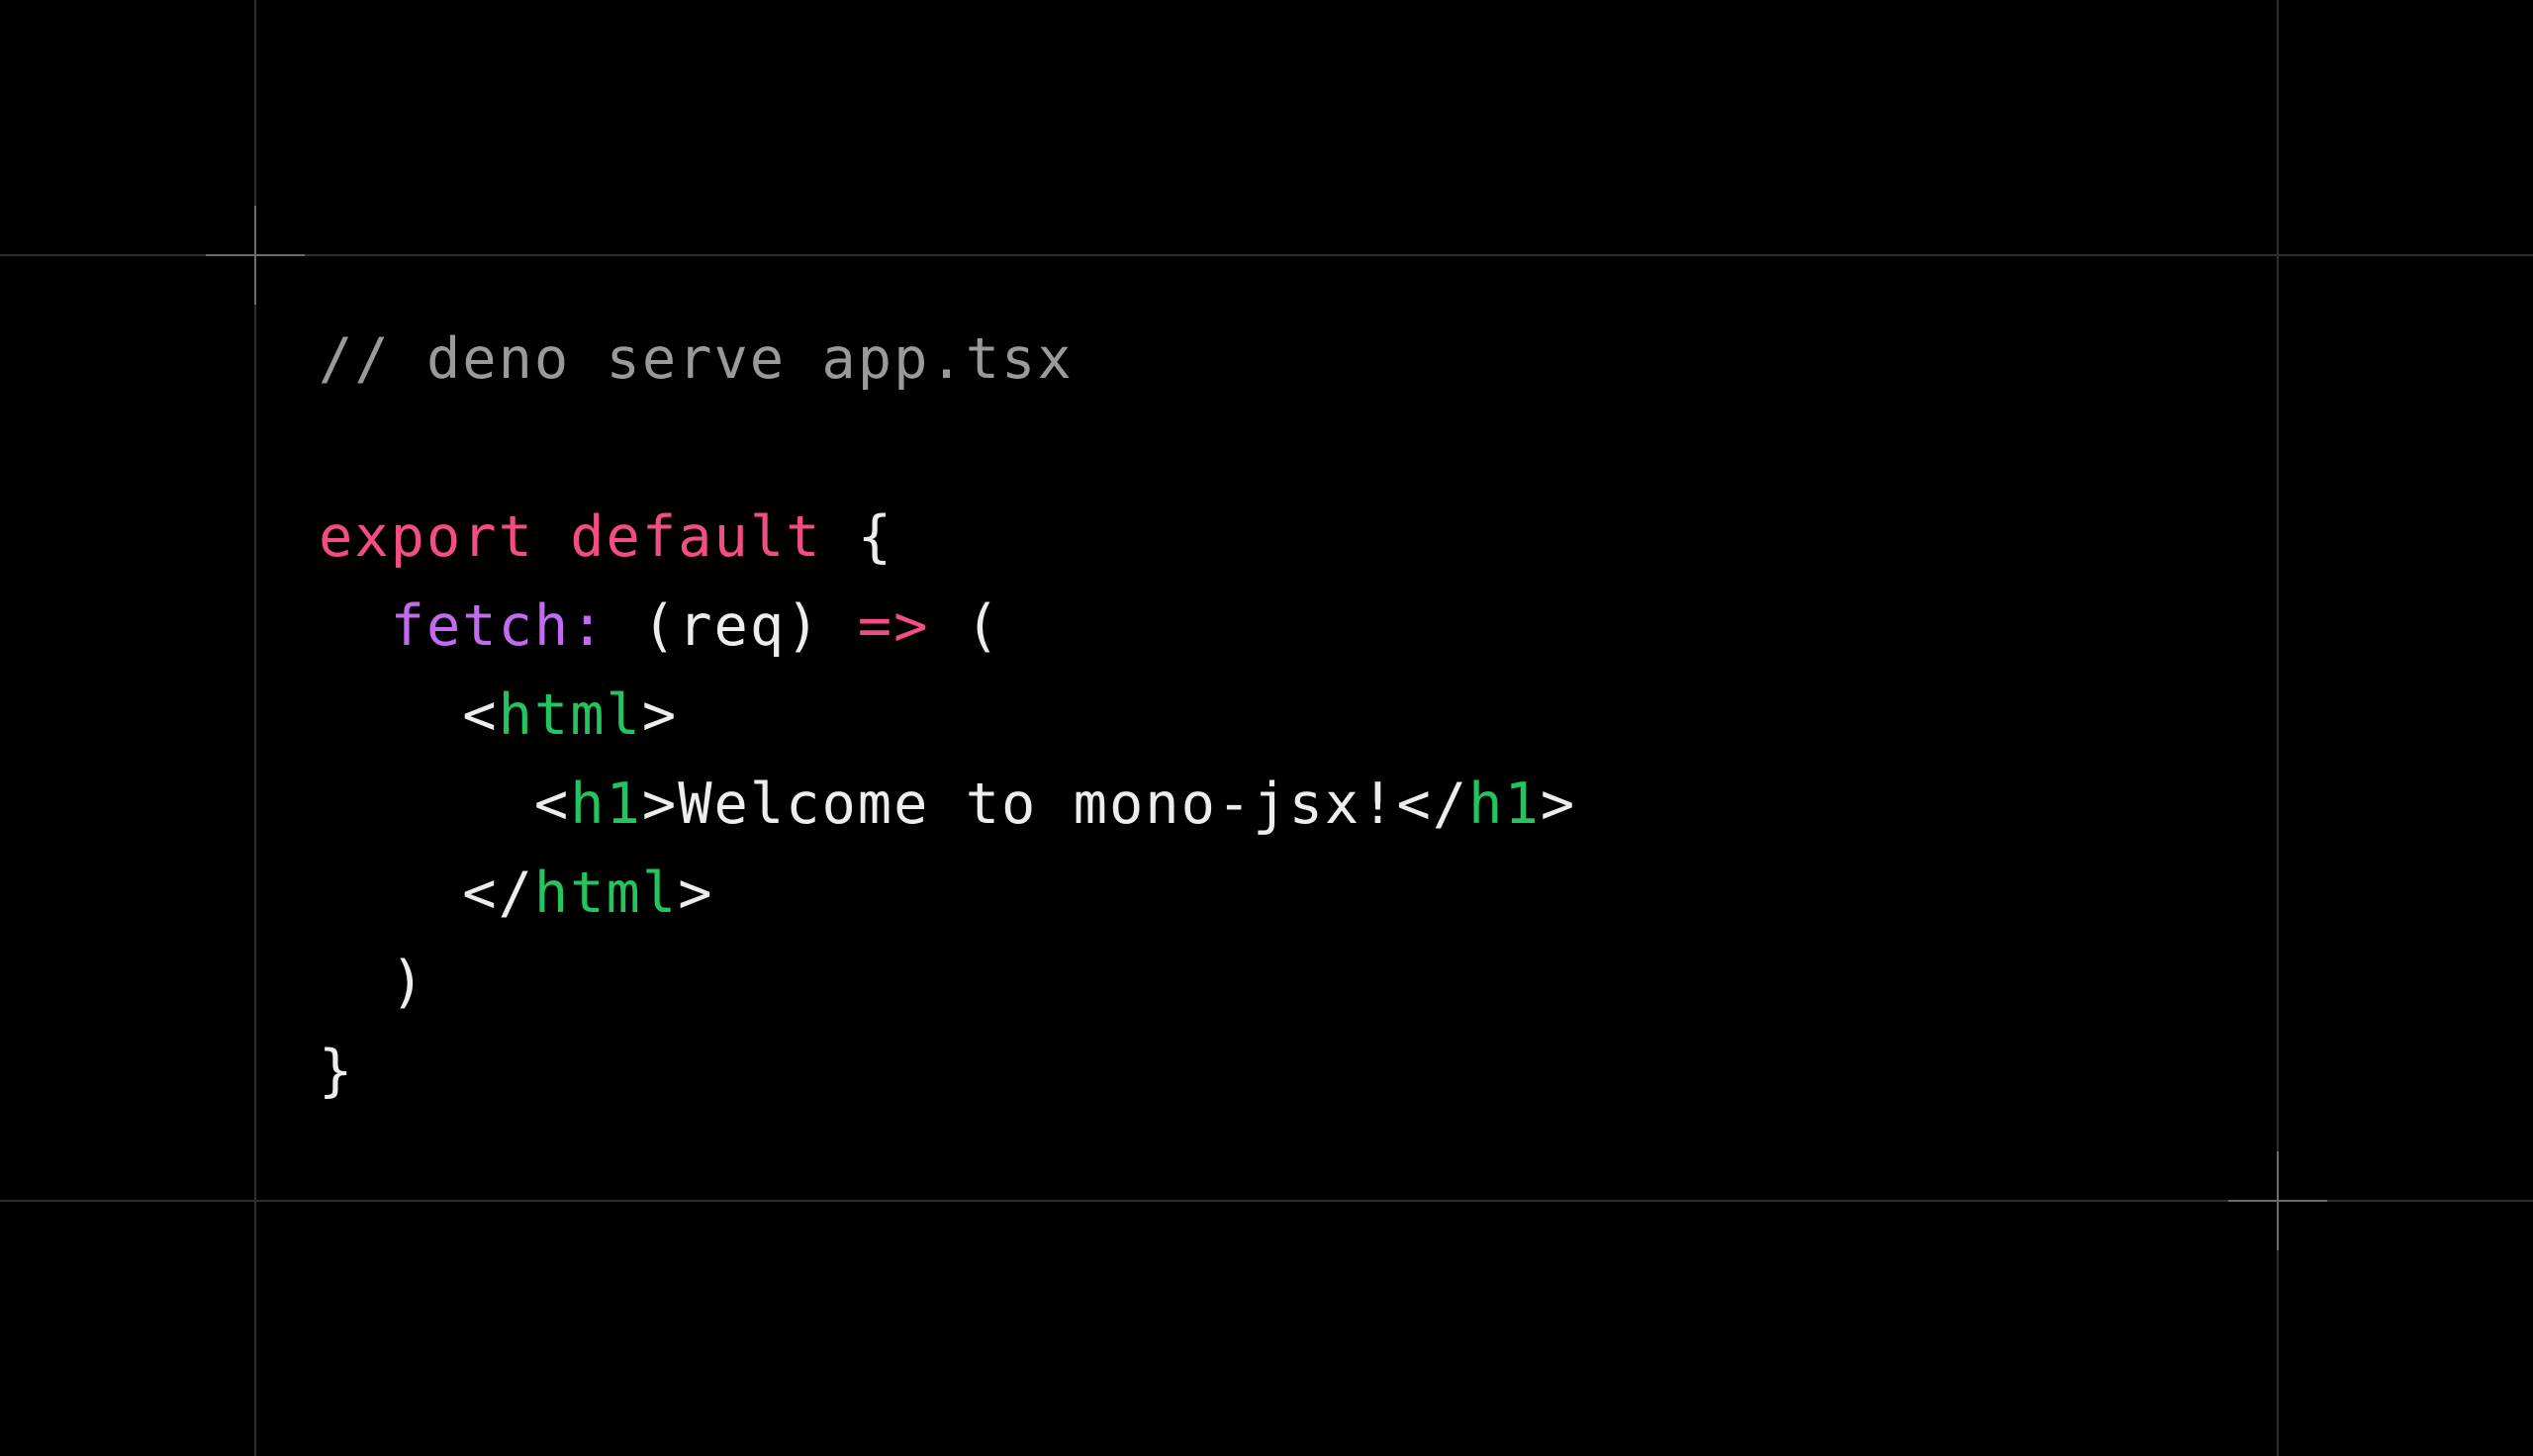  I want to click on default-keyword: default, so click(696, 537).